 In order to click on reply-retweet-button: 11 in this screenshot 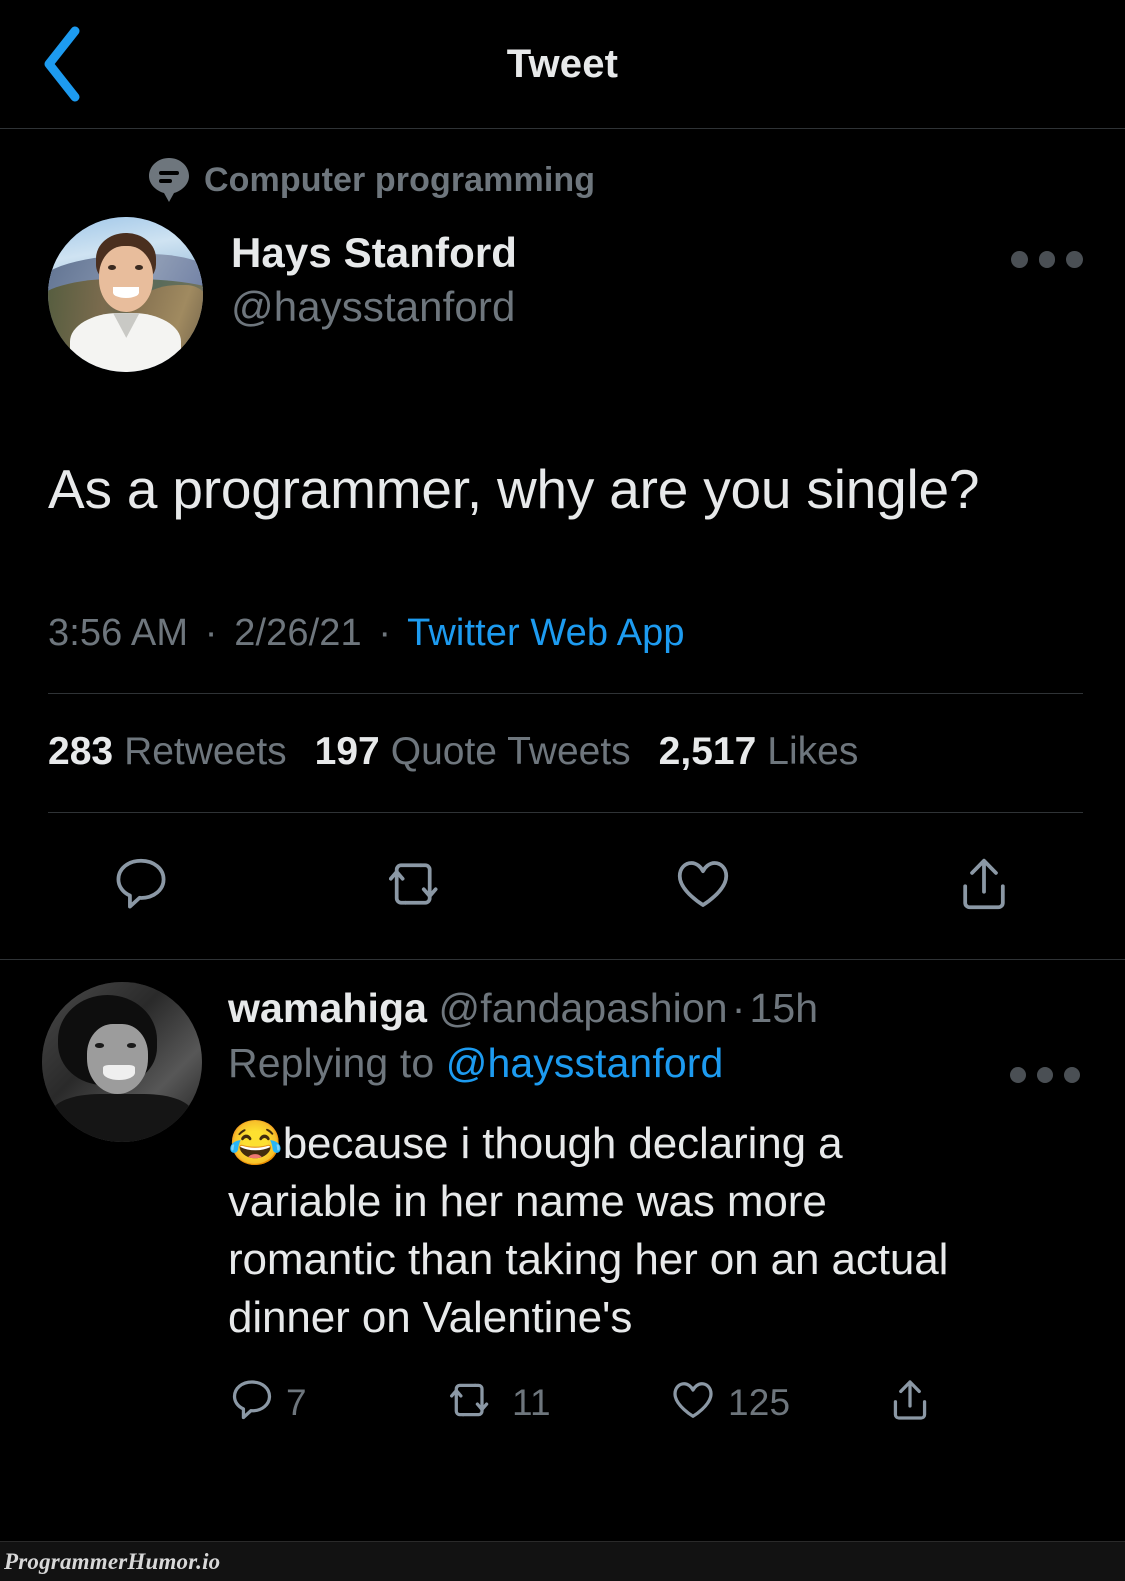, I will do `click(559, 1403)`.